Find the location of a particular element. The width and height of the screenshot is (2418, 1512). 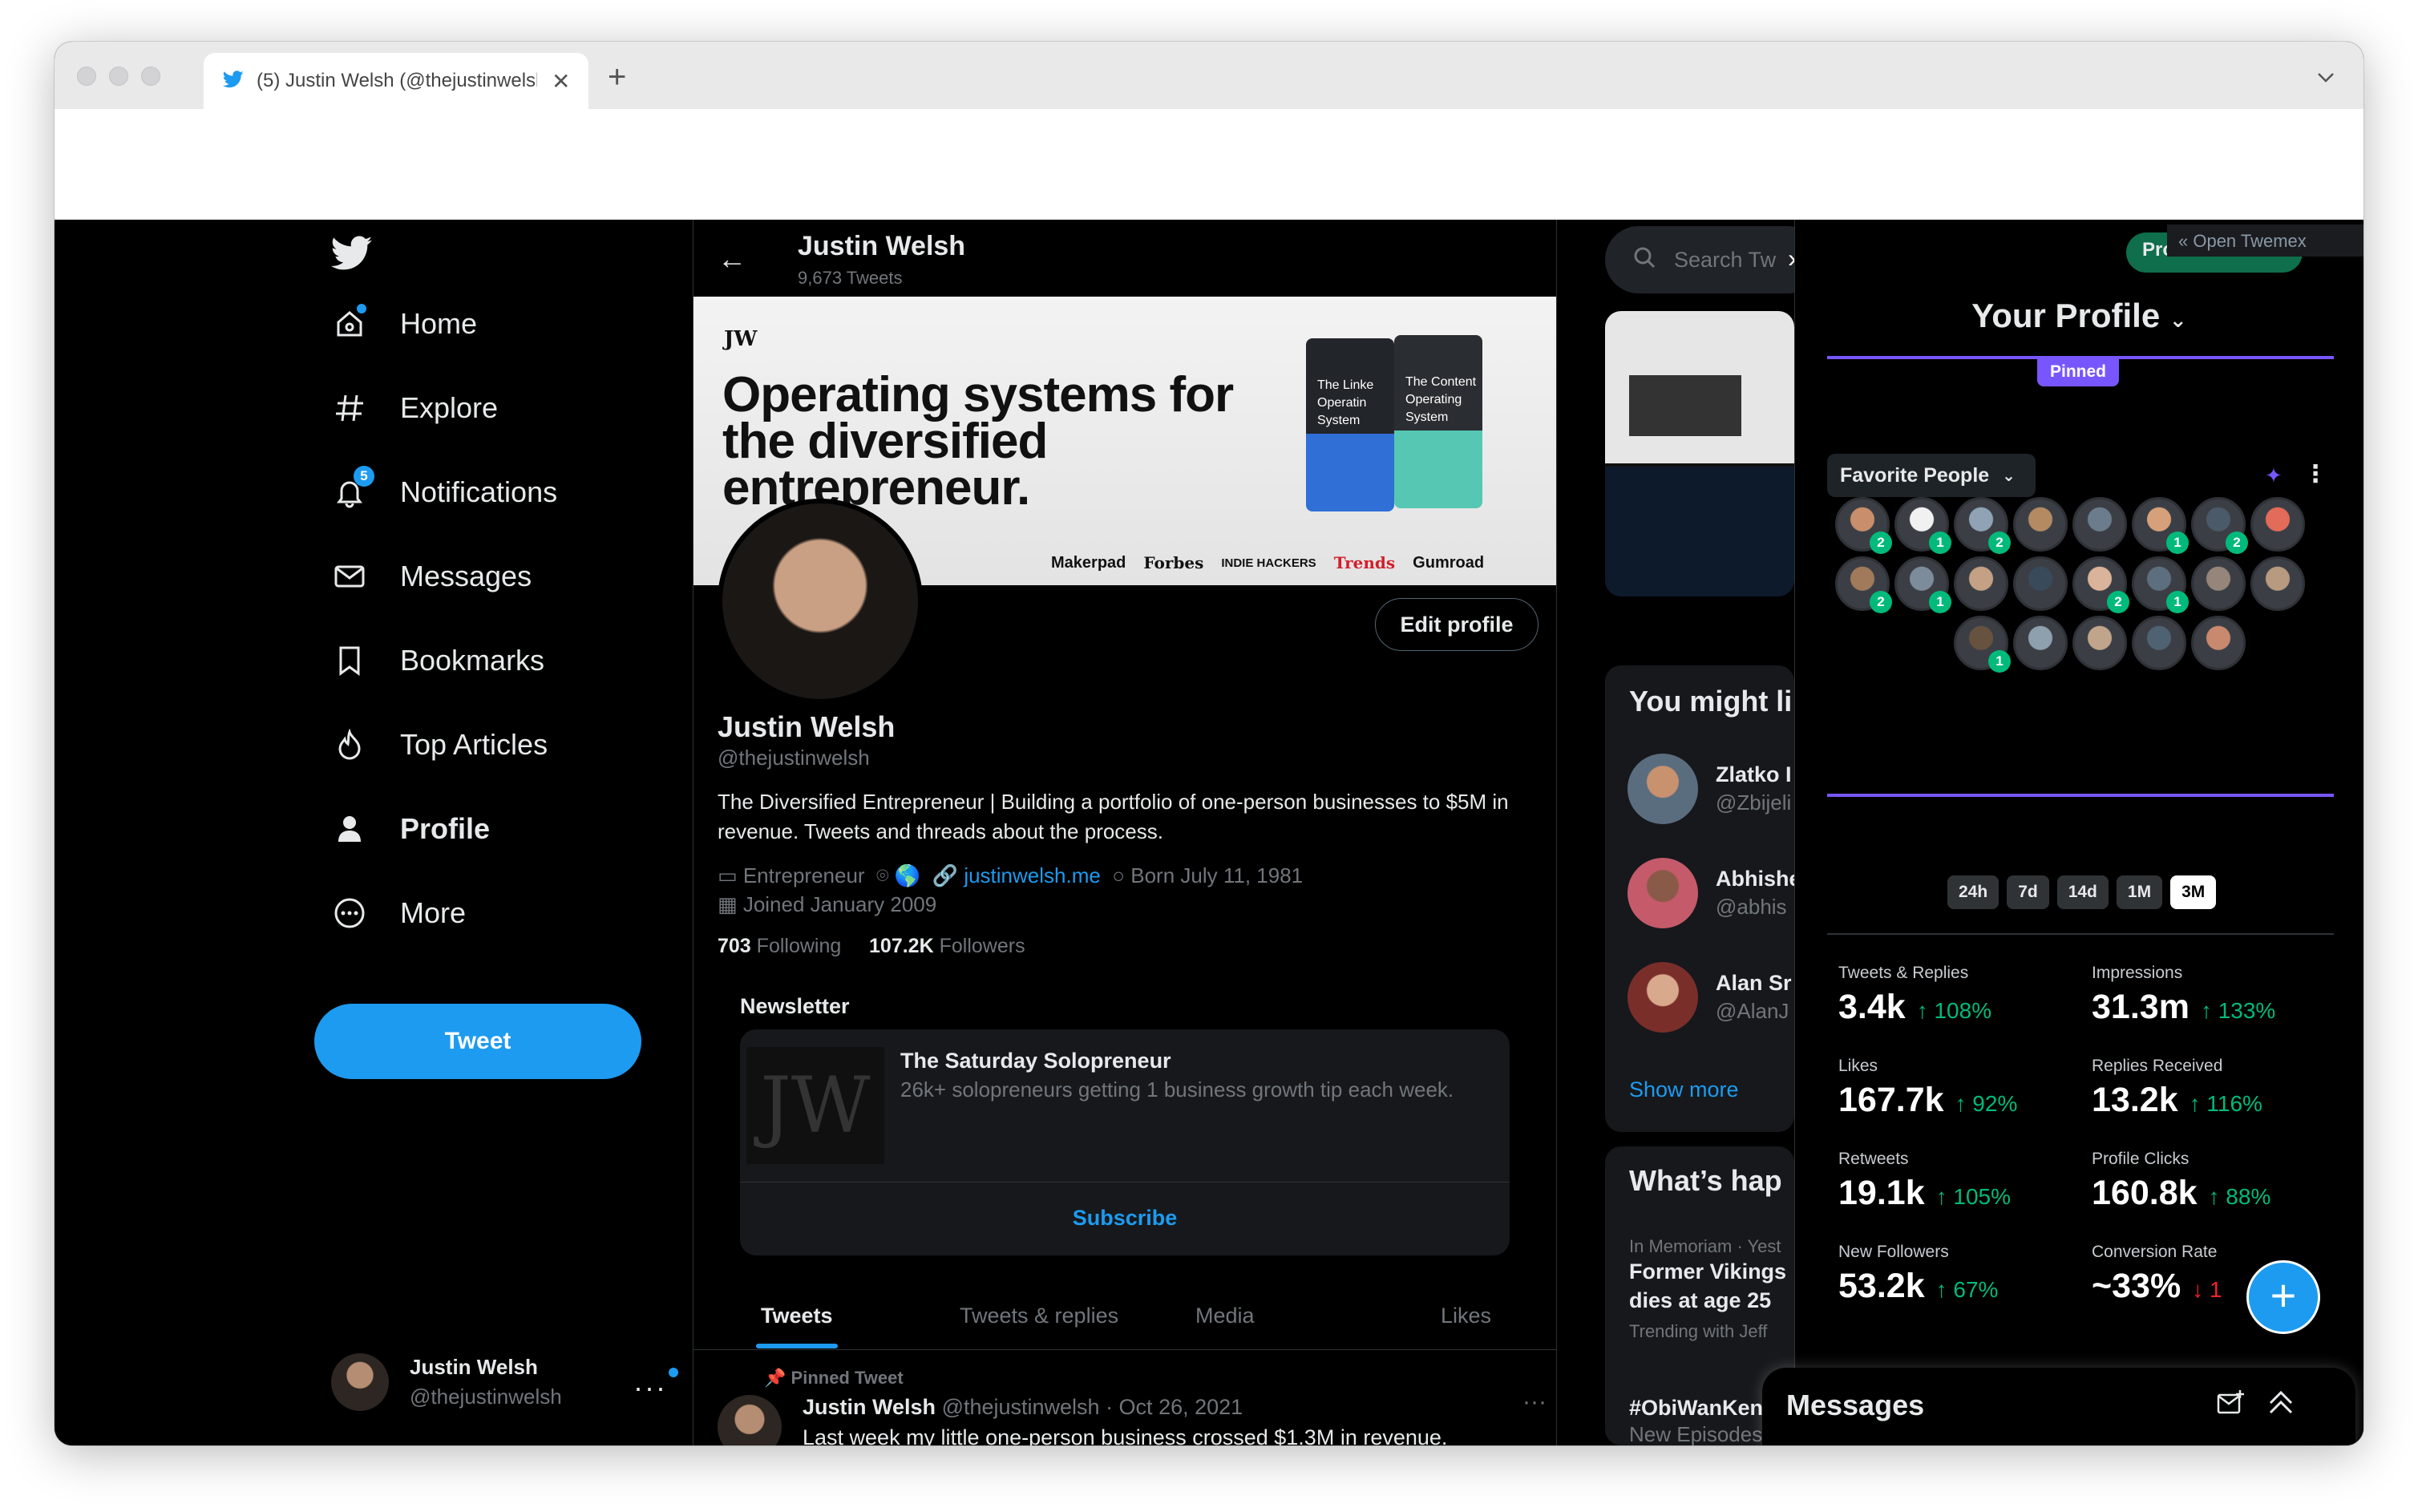

nav-item-top-articles: Top Articles is located at coordinates (440, 745).